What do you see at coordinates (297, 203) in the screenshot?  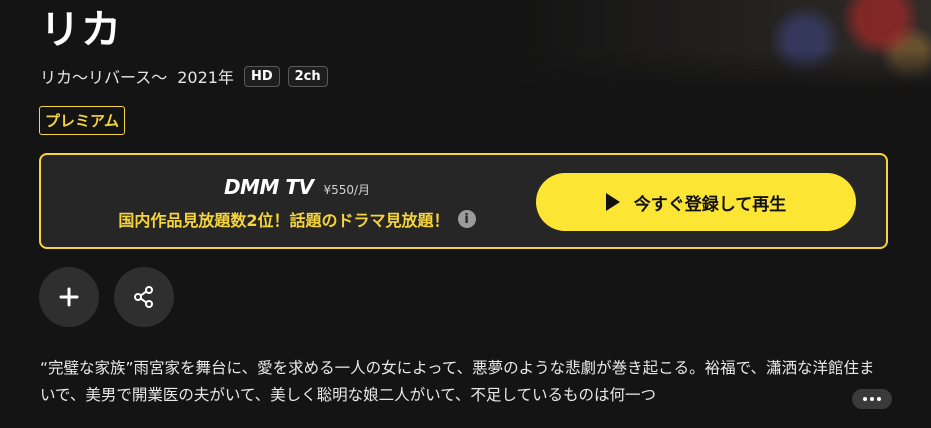 I see `plan-info: DMM TV ¥550/月 国内作品見放題数2位！話題のドラマ見放題！ i` at bounding box center [297, 203].